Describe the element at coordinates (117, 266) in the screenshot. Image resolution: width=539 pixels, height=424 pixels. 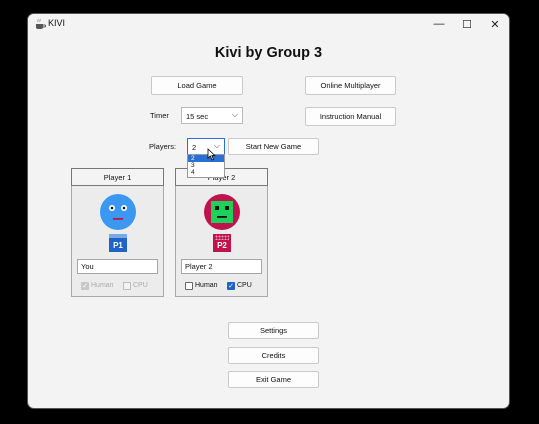
I see `player-1-name-input: You` at that location.